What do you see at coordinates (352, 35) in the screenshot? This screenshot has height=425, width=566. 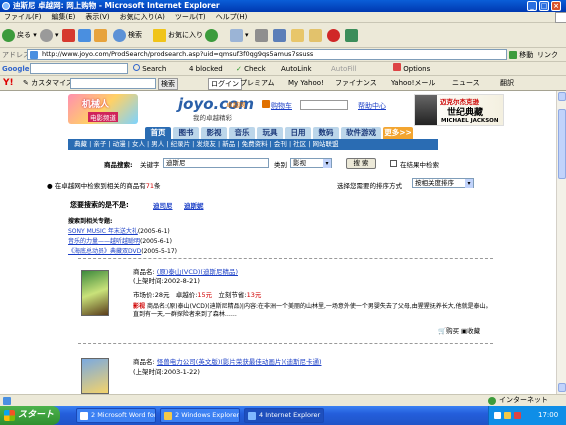 I see `toolbar-extra-button` at bounding box center [352, 35].